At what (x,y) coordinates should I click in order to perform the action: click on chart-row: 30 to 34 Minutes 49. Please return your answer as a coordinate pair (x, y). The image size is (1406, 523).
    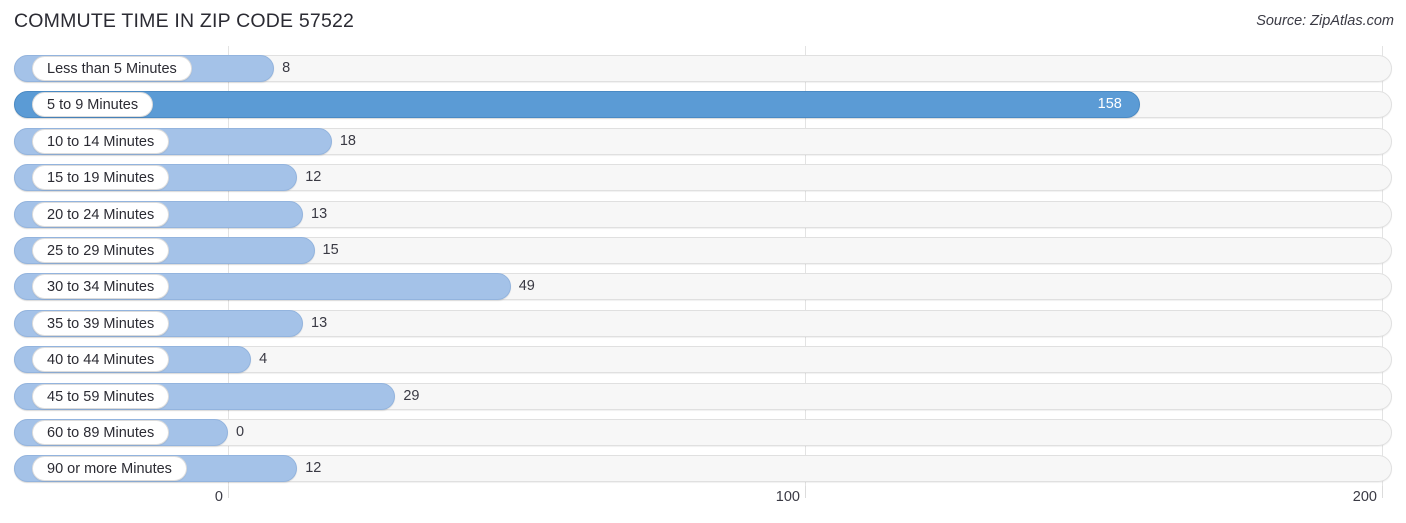
    Looking at the image, I should click on (703, 287).